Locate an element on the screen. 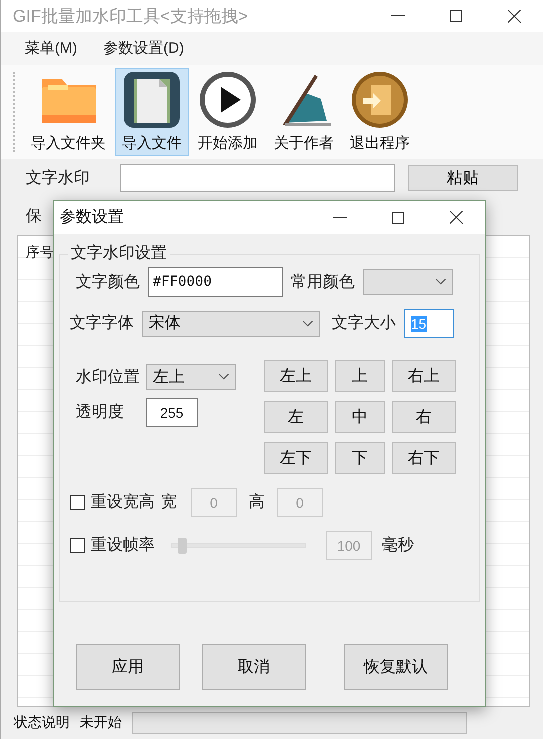 The image size is (543, 739). position-button: 右上 is located at coordinates (424, 376).